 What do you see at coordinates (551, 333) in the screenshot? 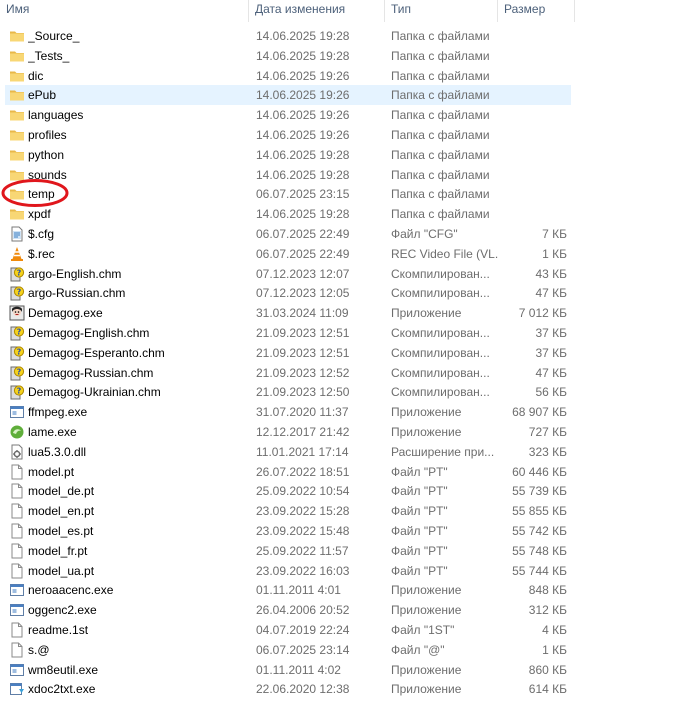
I see `file-size: 37 КБ` at bounding box center [551, 333].